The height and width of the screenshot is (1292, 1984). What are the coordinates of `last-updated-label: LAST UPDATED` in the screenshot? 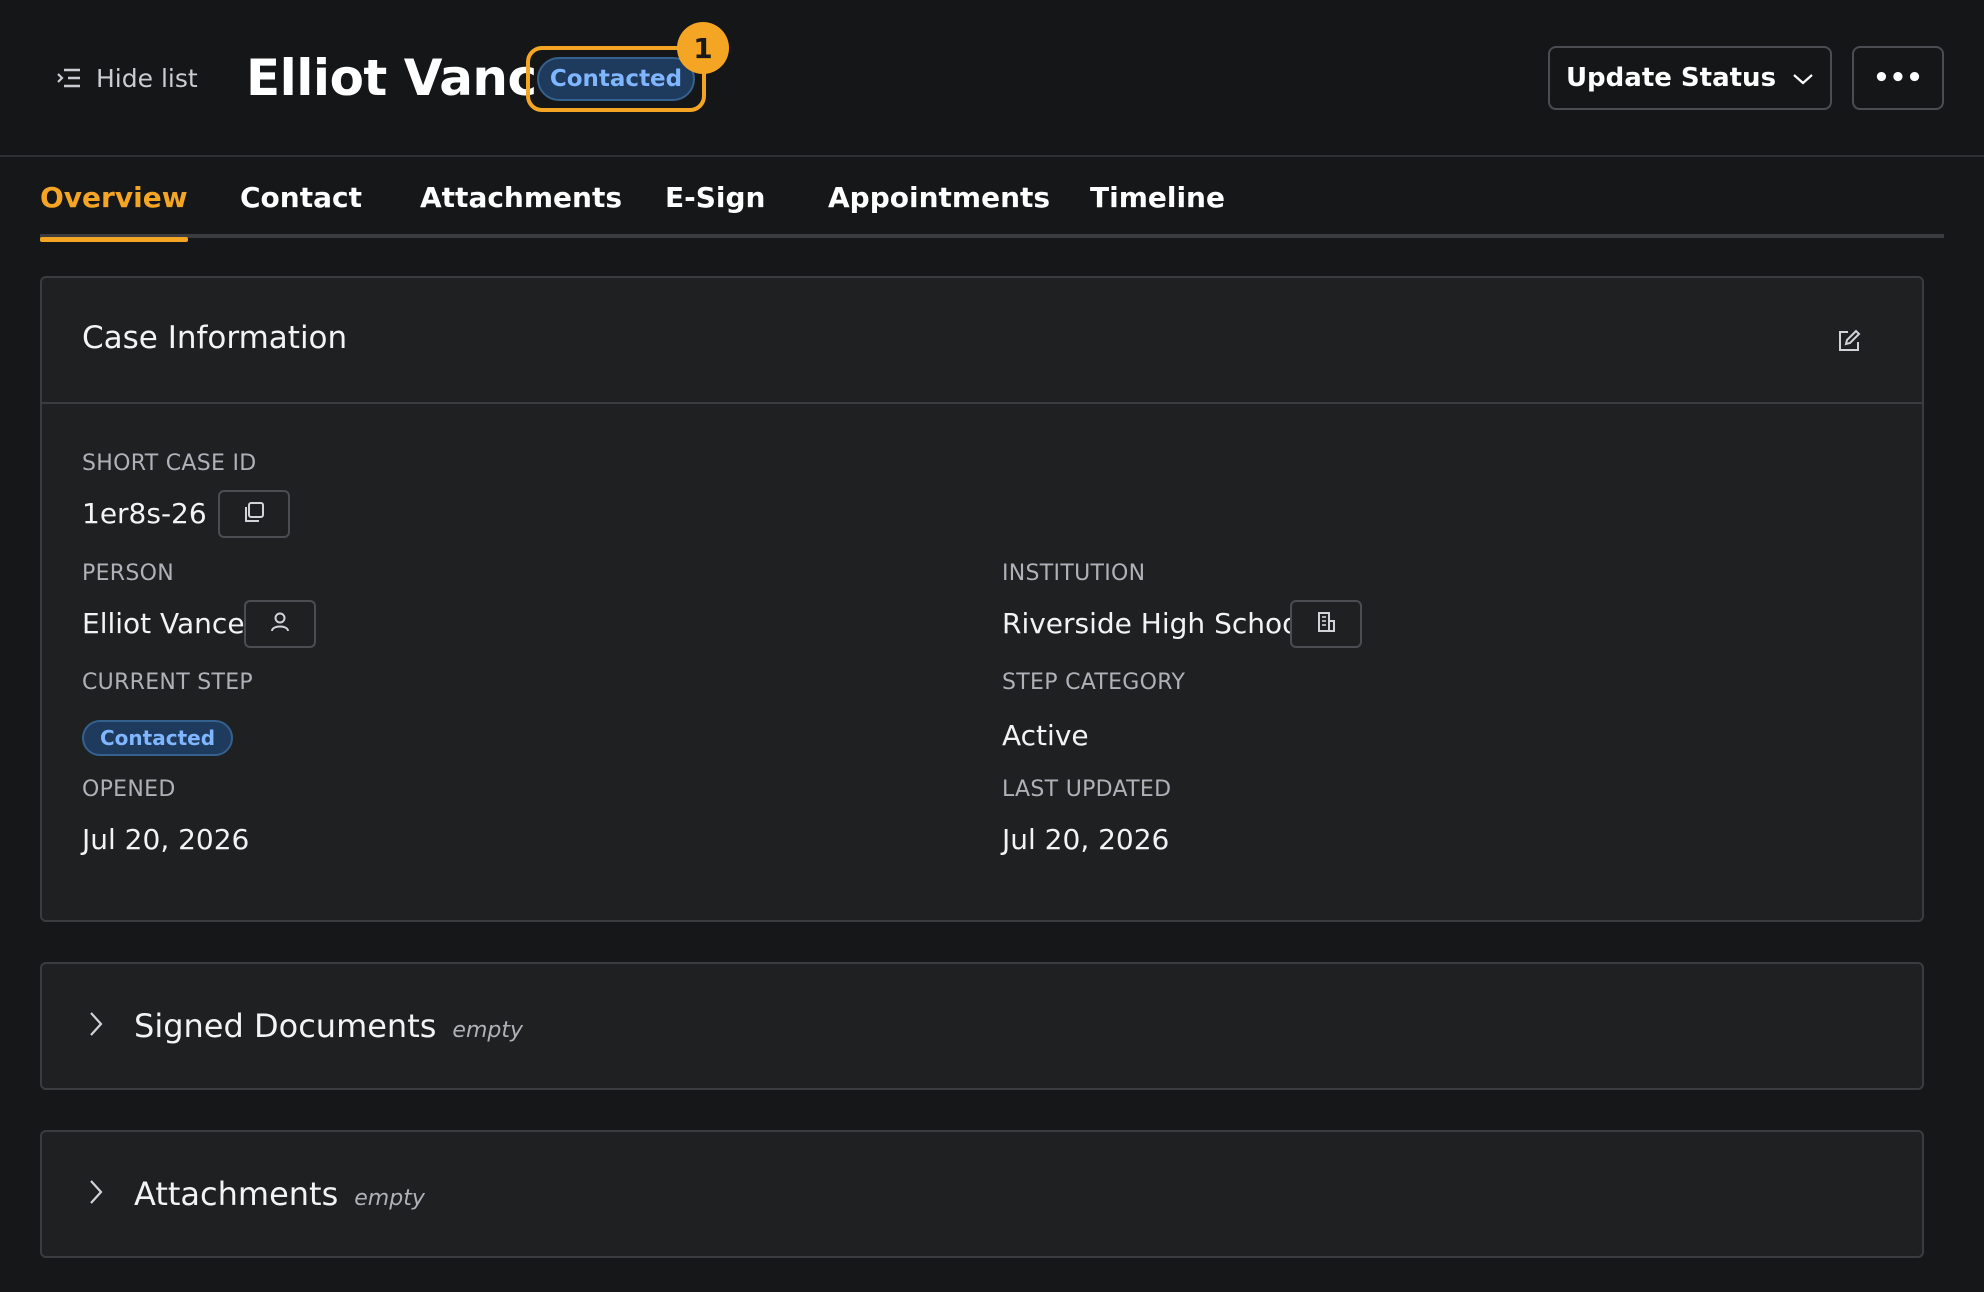 It's located at (1087, 789).